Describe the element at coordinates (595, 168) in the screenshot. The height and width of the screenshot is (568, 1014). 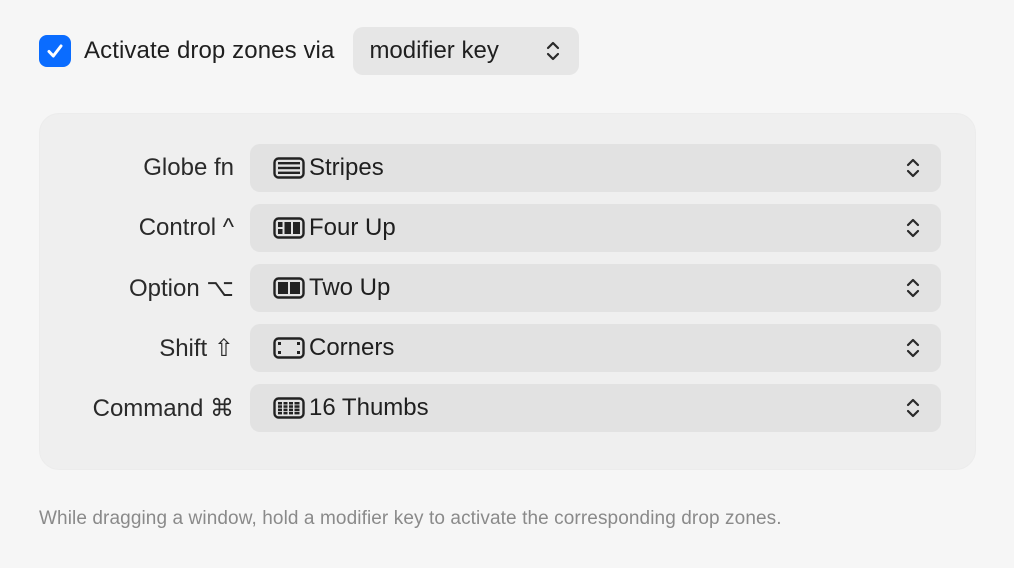
I see `globe-layout-select: Stripes` at that location.